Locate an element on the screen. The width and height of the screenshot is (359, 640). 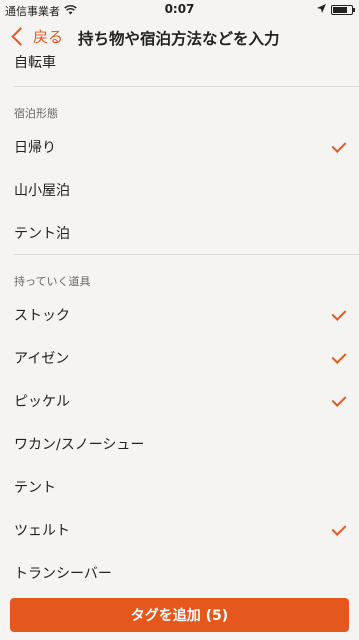
list-item-zelt: ツェルト is located at coordinates (179, 529).